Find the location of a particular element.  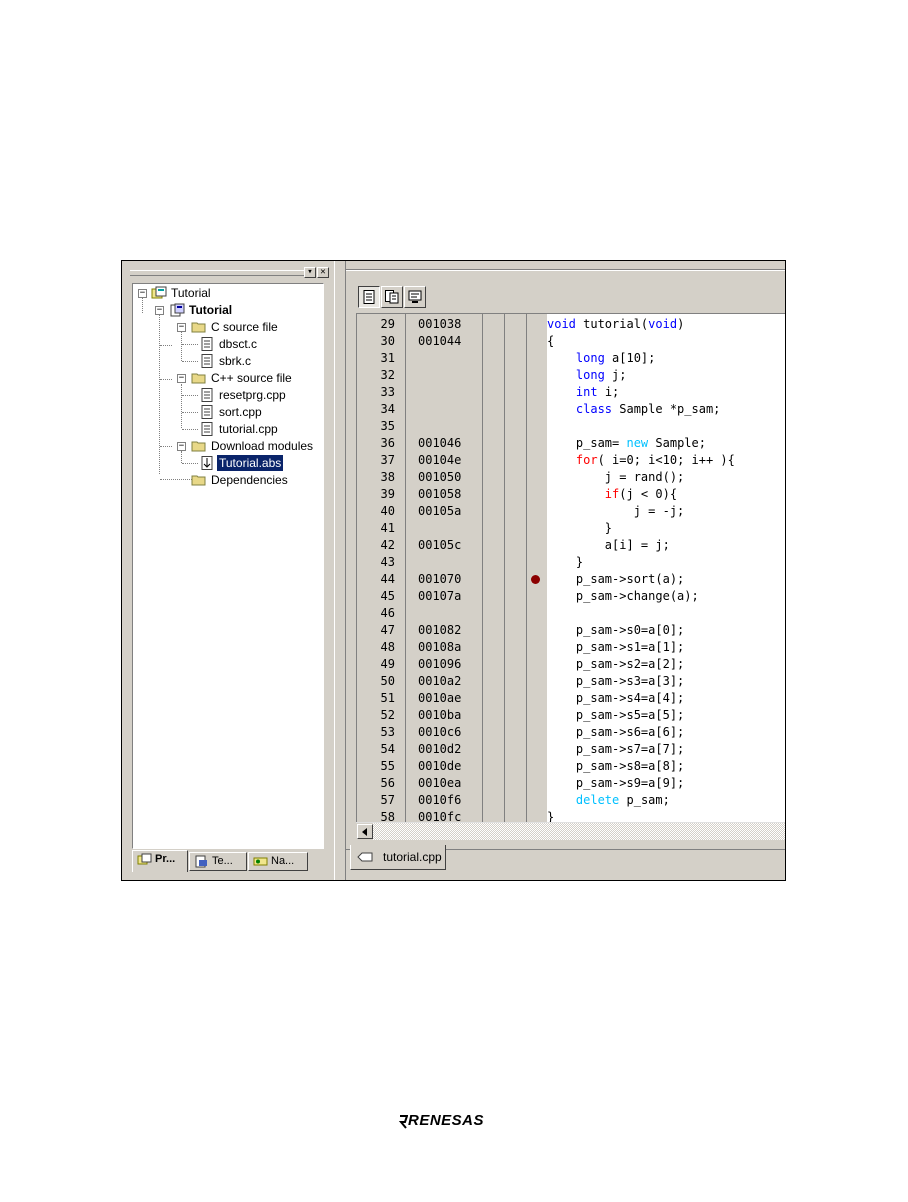

scroll-left-arrow-icon is located at coordinates (365, 831).